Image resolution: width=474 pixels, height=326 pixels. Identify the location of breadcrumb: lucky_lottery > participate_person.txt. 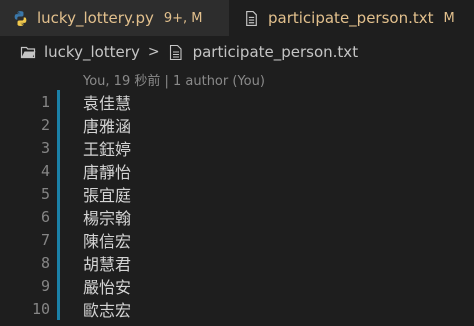
(237, 52).